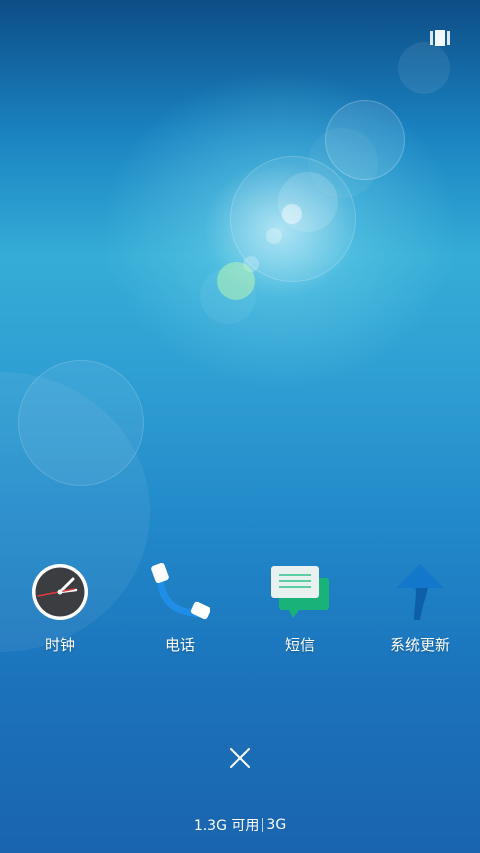 Image resolution: width=480 pixels, height=853 pixels. I want to click on memory-total: 3G, so click(276, 825).